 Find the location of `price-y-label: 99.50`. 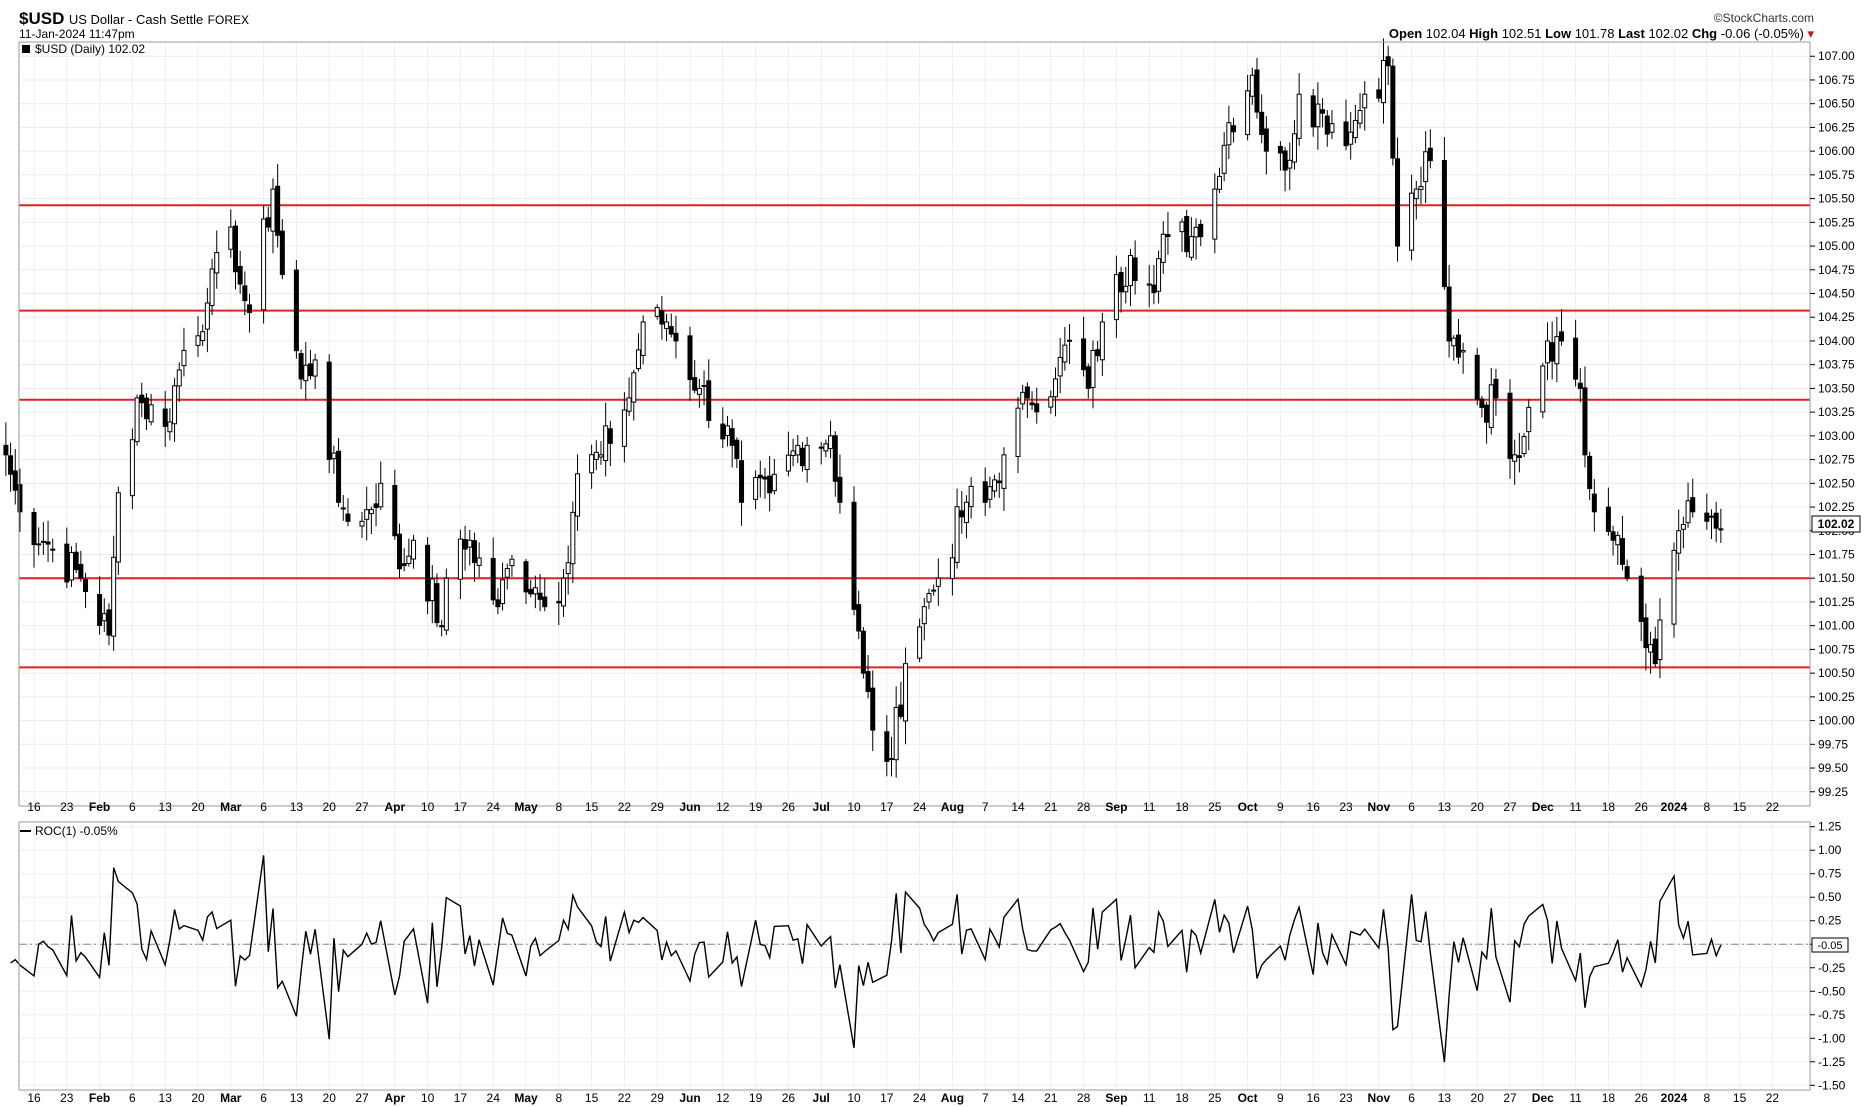

price-y-label: 99.50 is located at coordinates (1833, 768).